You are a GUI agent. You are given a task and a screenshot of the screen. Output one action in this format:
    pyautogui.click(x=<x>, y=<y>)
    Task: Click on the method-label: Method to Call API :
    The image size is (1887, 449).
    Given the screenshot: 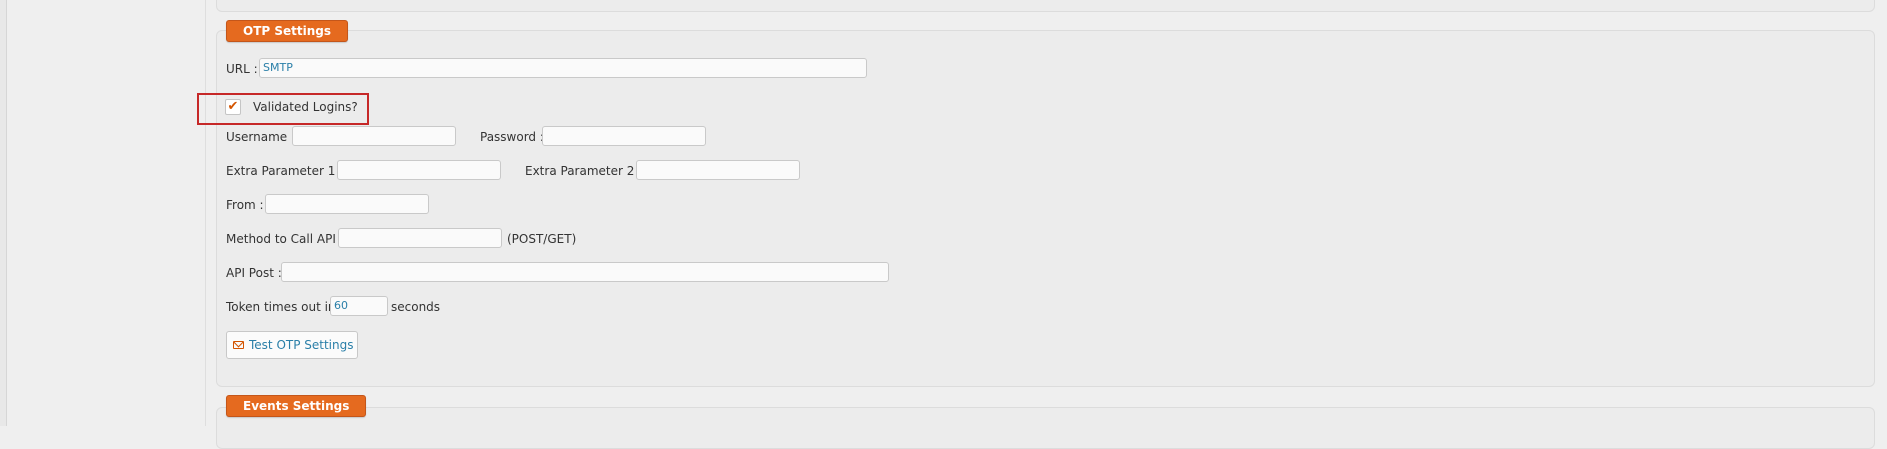 What is the action you would take?
    pyautogui.click(x=285, y=239)
    